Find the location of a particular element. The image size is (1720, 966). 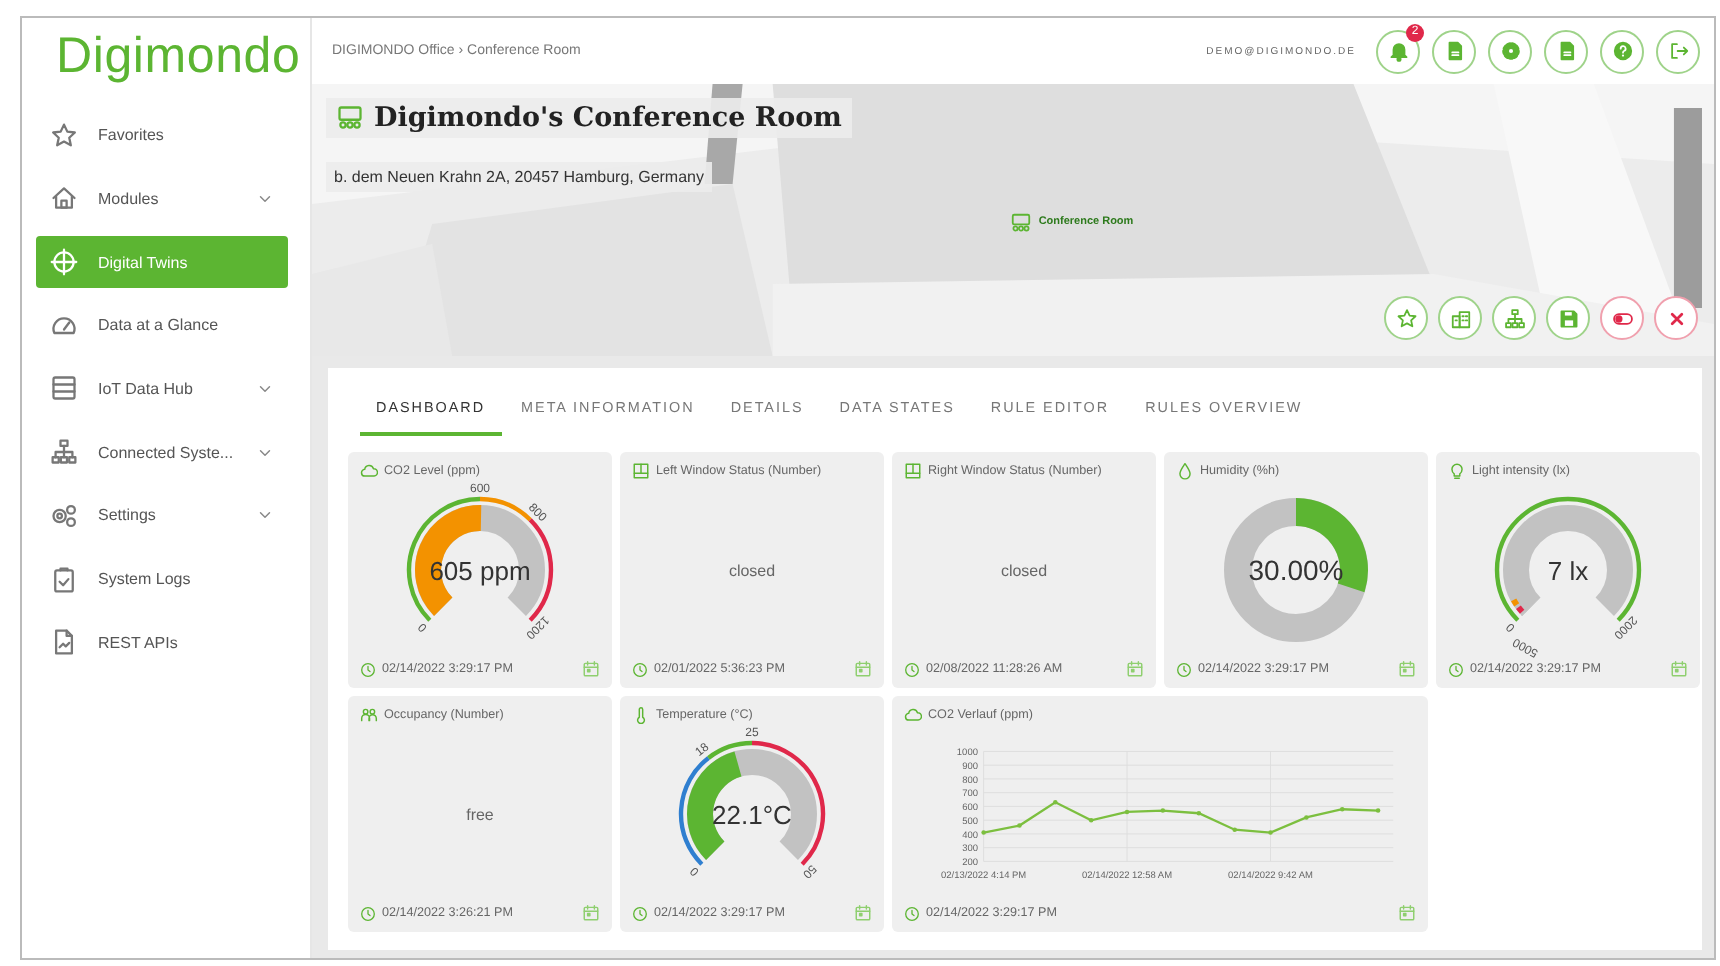

bulb-icon is located at coordinates (1457, 471).